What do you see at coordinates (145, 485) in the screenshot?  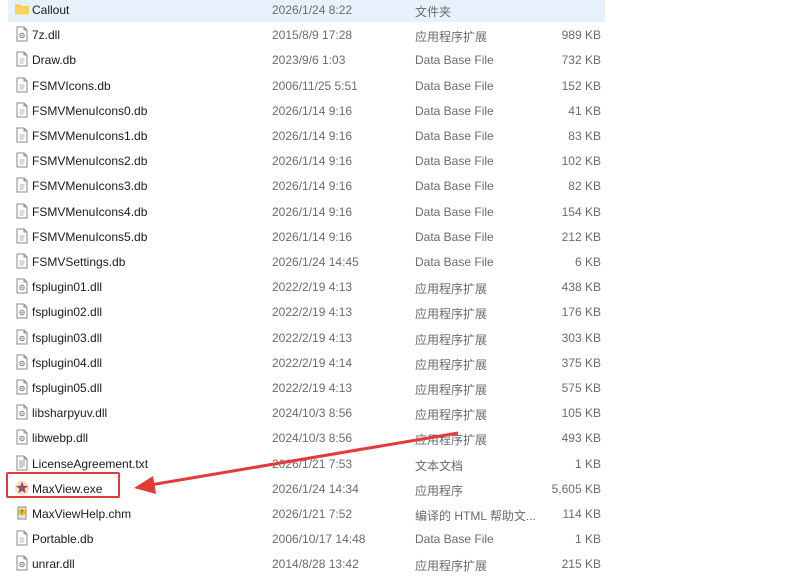 I see `arrow-head` at bounding box center [145, 485].